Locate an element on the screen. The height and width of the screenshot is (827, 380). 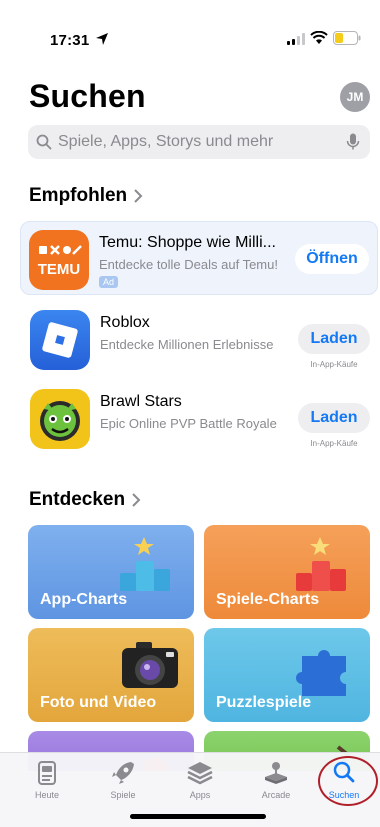
brawl-stars-icon is located at coordinates (60, 419).